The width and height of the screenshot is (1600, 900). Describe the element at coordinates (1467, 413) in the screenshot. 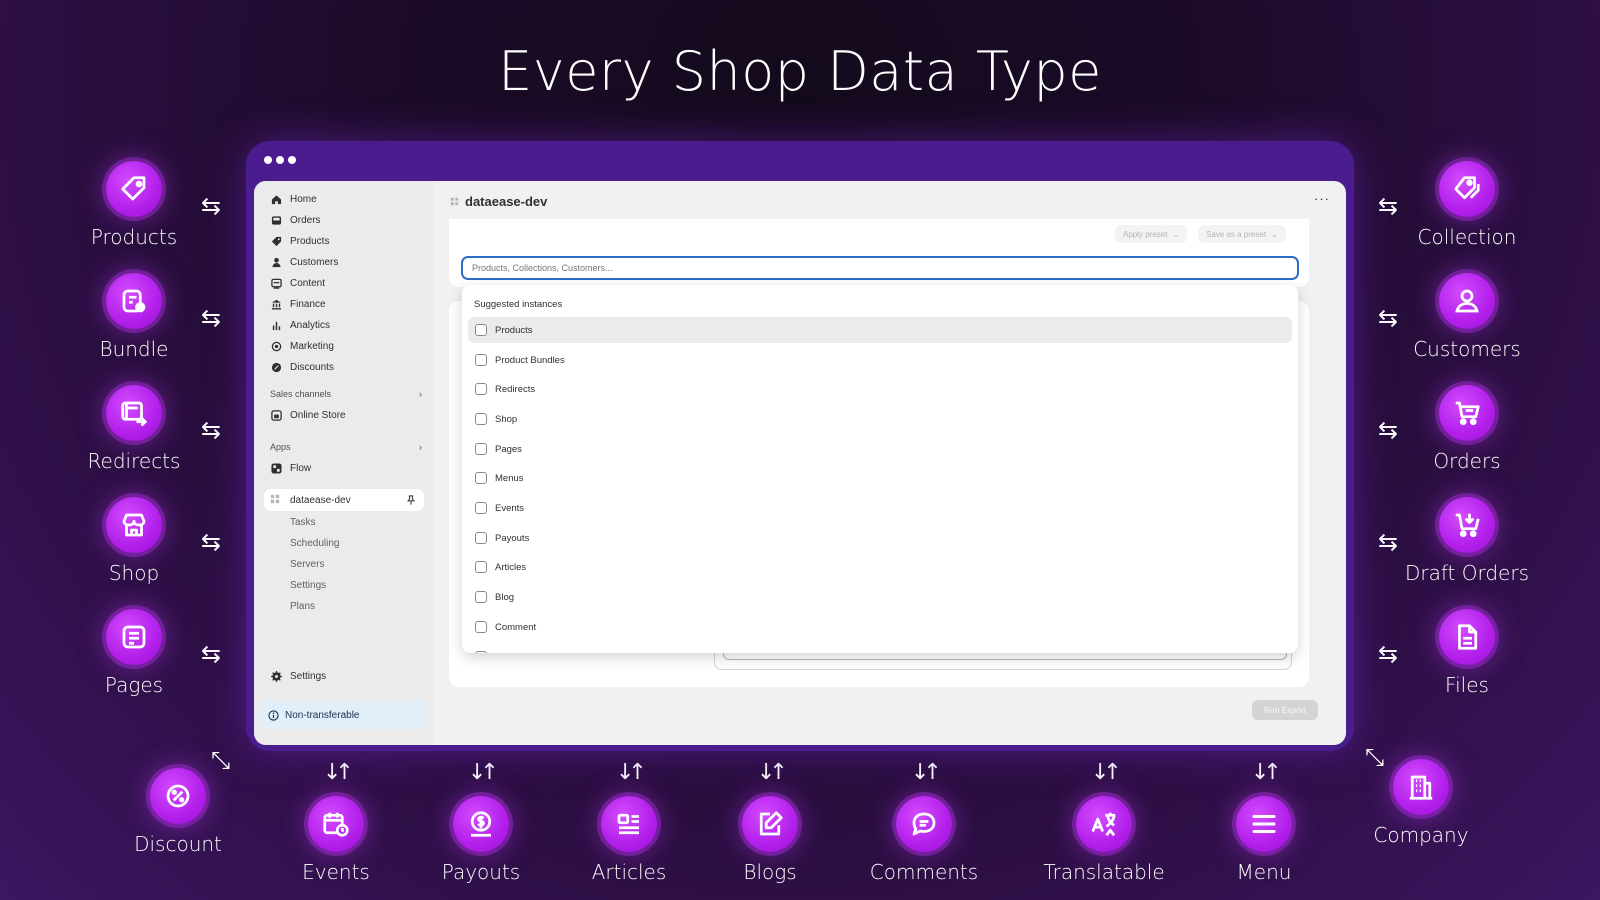

I see `cart-icon` at that location.